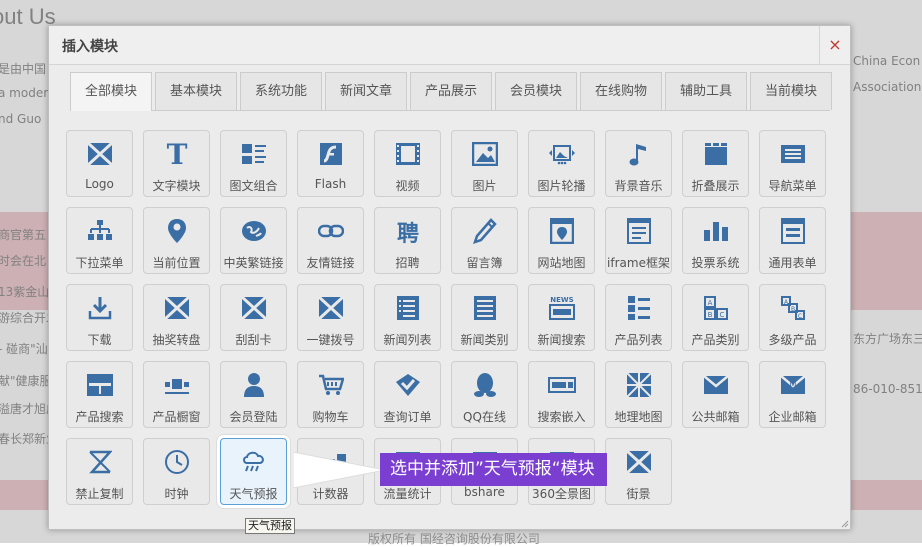  I want to click on module-tile: 街景, so click(638, 471).